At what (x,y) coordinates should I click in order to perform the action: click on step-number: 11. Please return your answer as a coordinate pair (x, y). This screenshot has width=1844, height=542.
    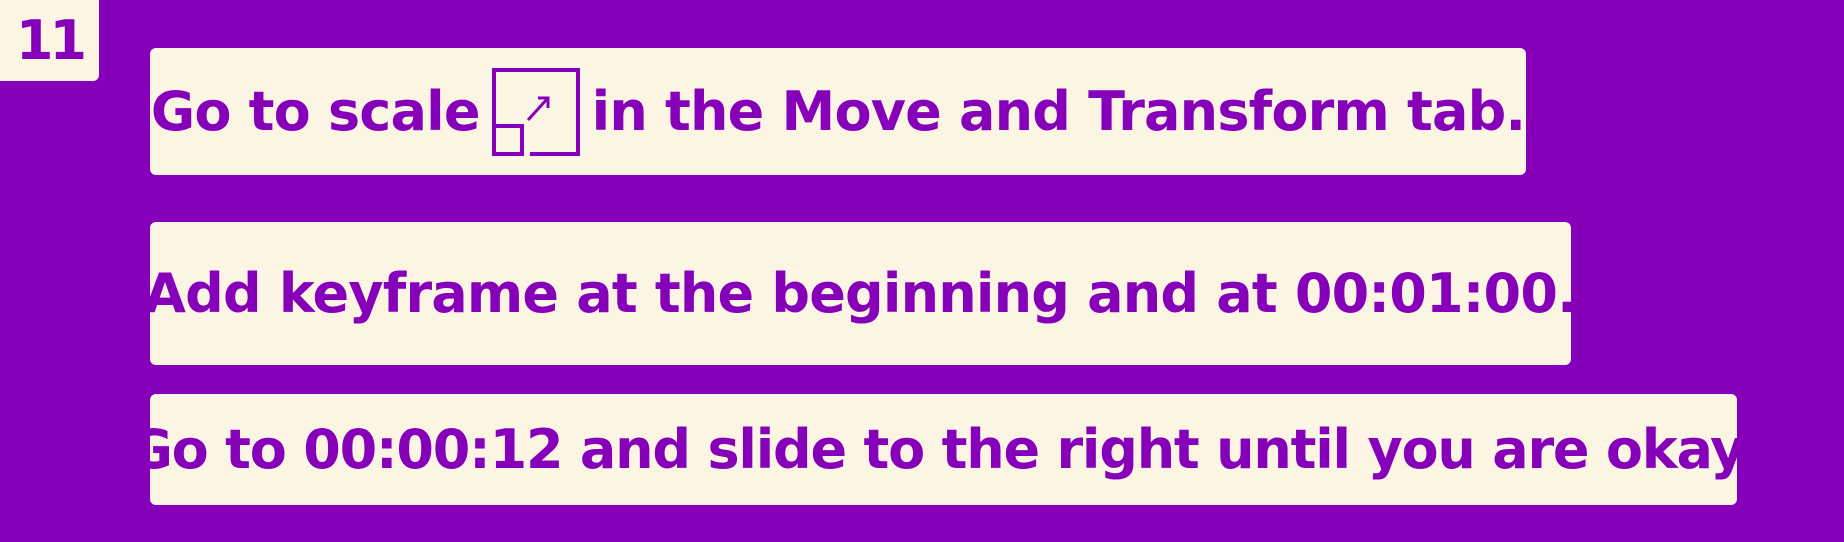
    Looking at the image, I should click on (51, 40).